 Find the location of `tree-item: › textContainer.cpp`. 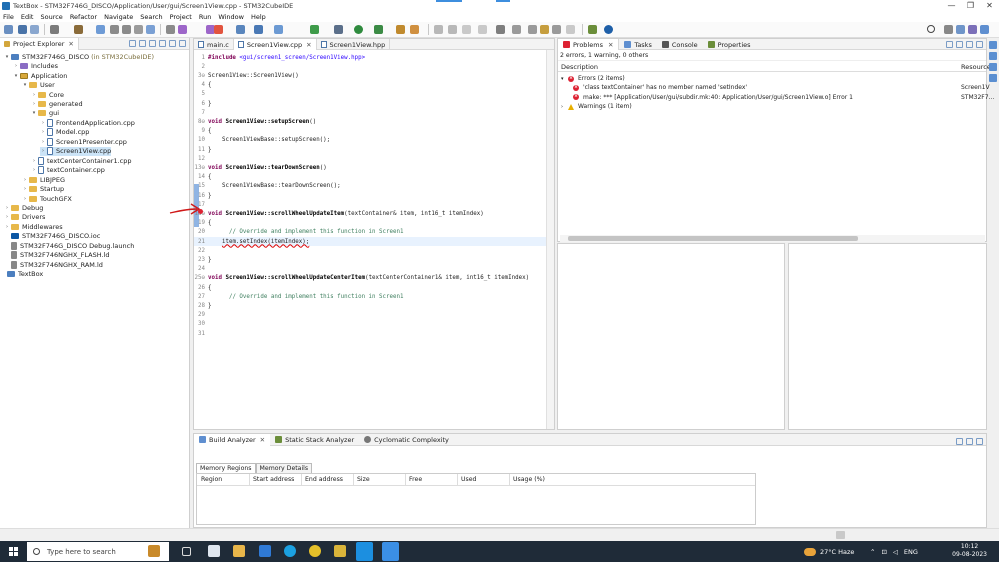

tree-item: › textContainer.cpp is located at coordinates (68, 170).